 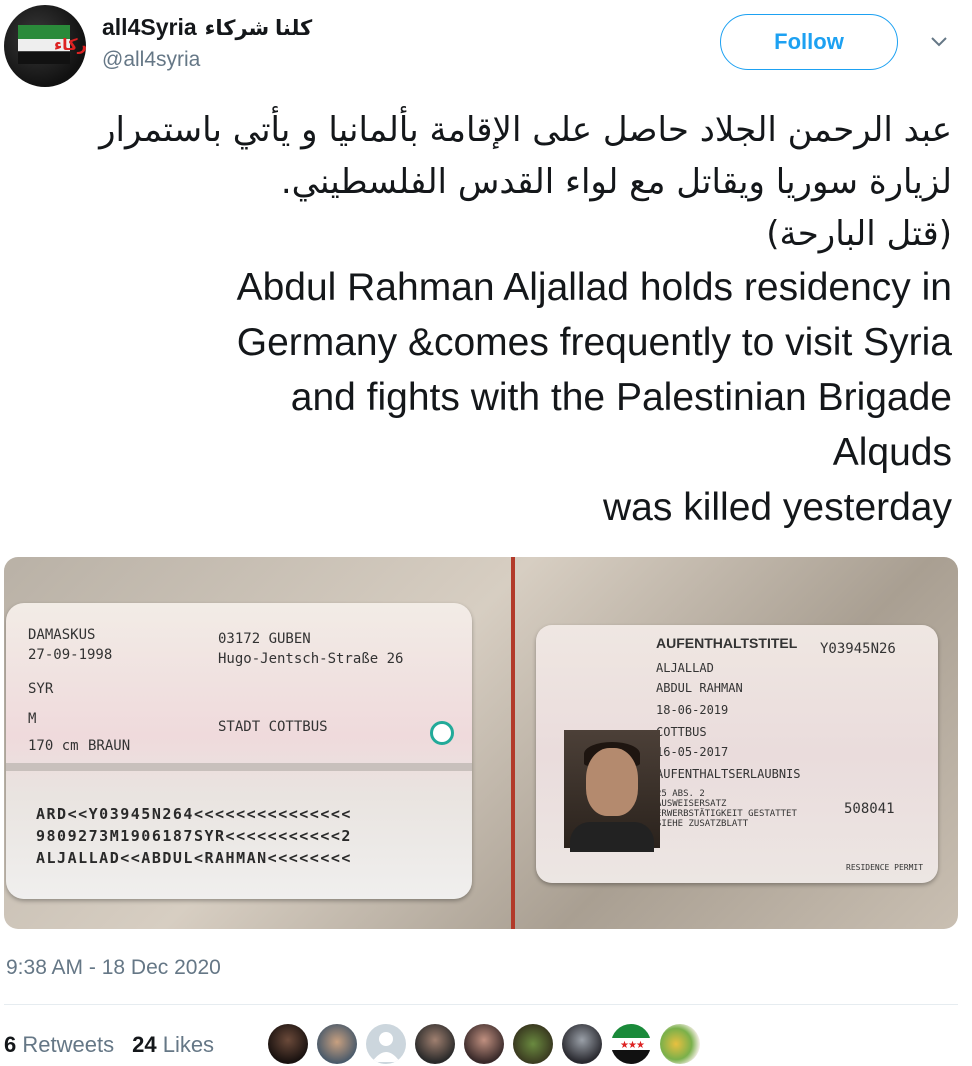 What do you see at coordinates (612, 782) in the screenshot?
I see `portrait-face` at bounding box center [612, 782].